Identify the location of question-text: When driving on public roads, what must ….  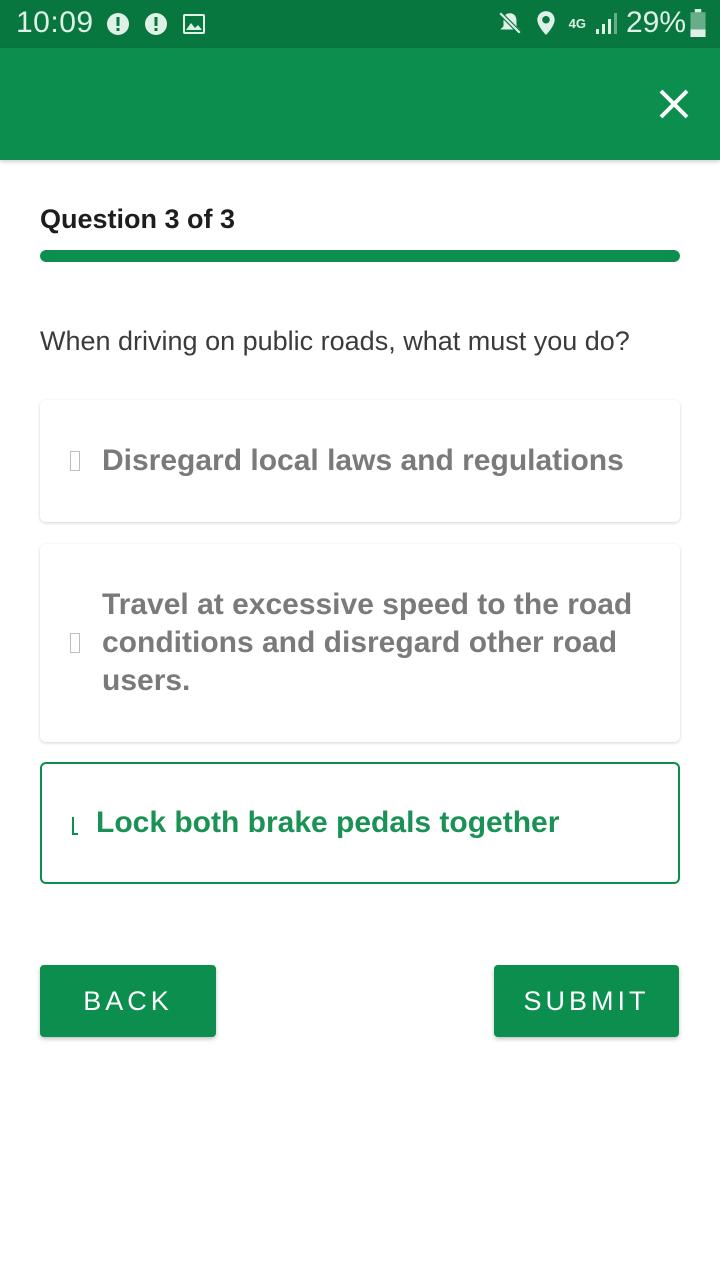
(335, 341).